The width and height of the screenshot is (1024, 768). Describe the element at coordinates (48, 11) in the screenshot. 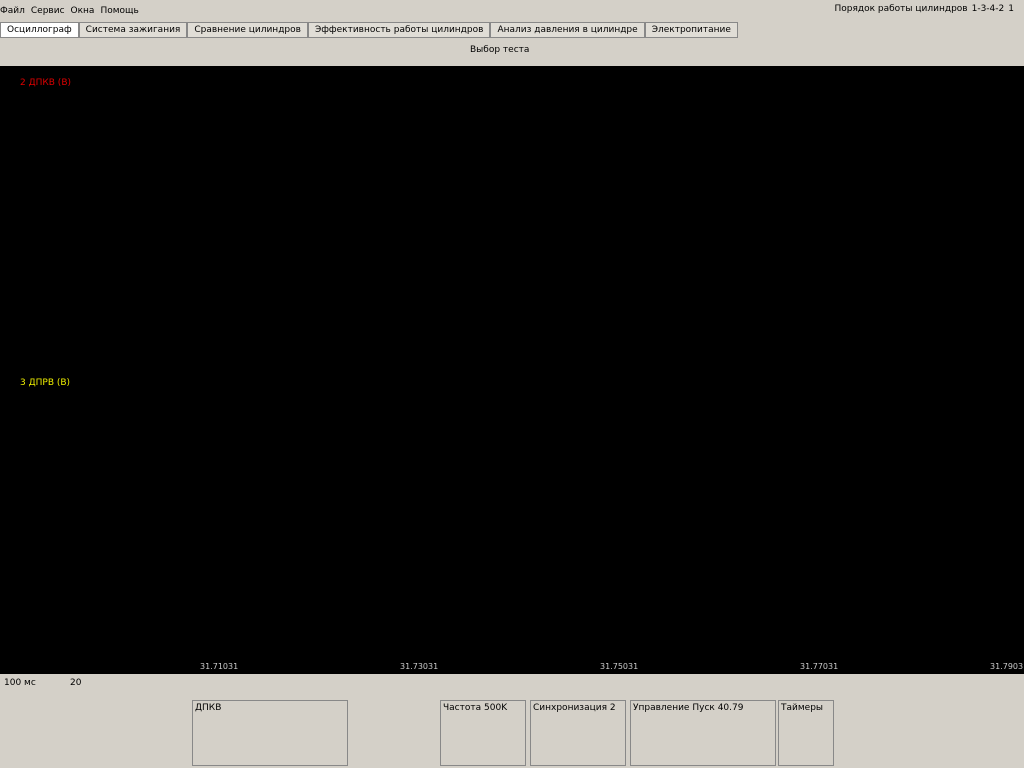

I see `menu-service: Сервис` at that location.